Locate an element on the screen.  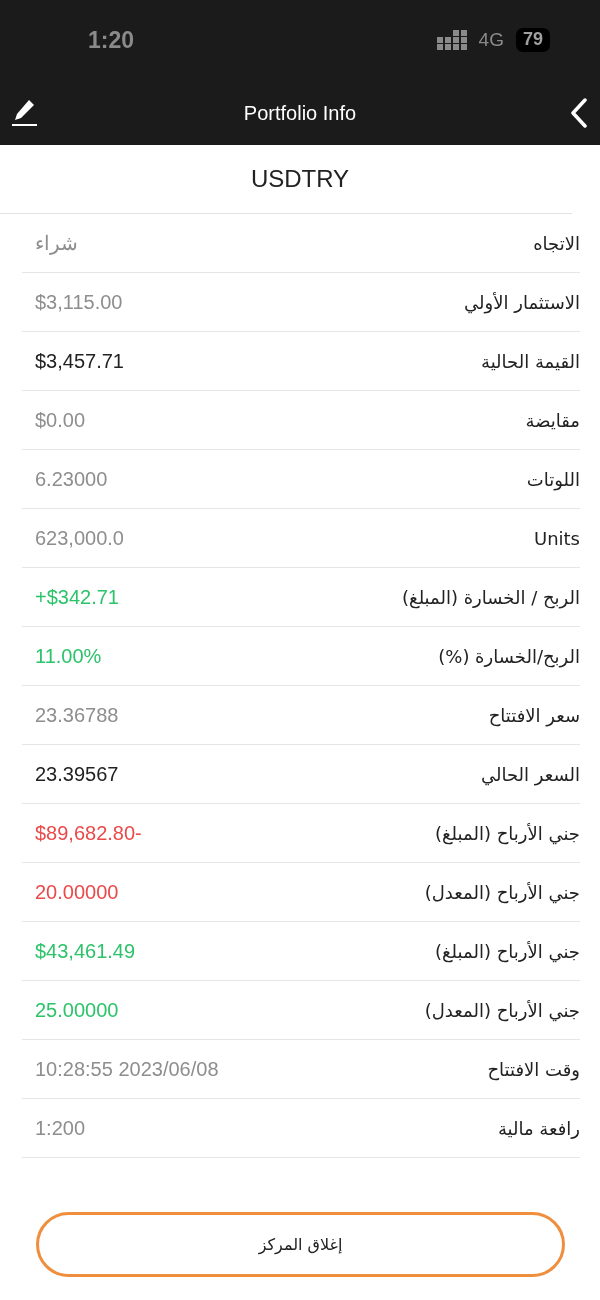
pencil-icon is located at coordinates (24, 112).